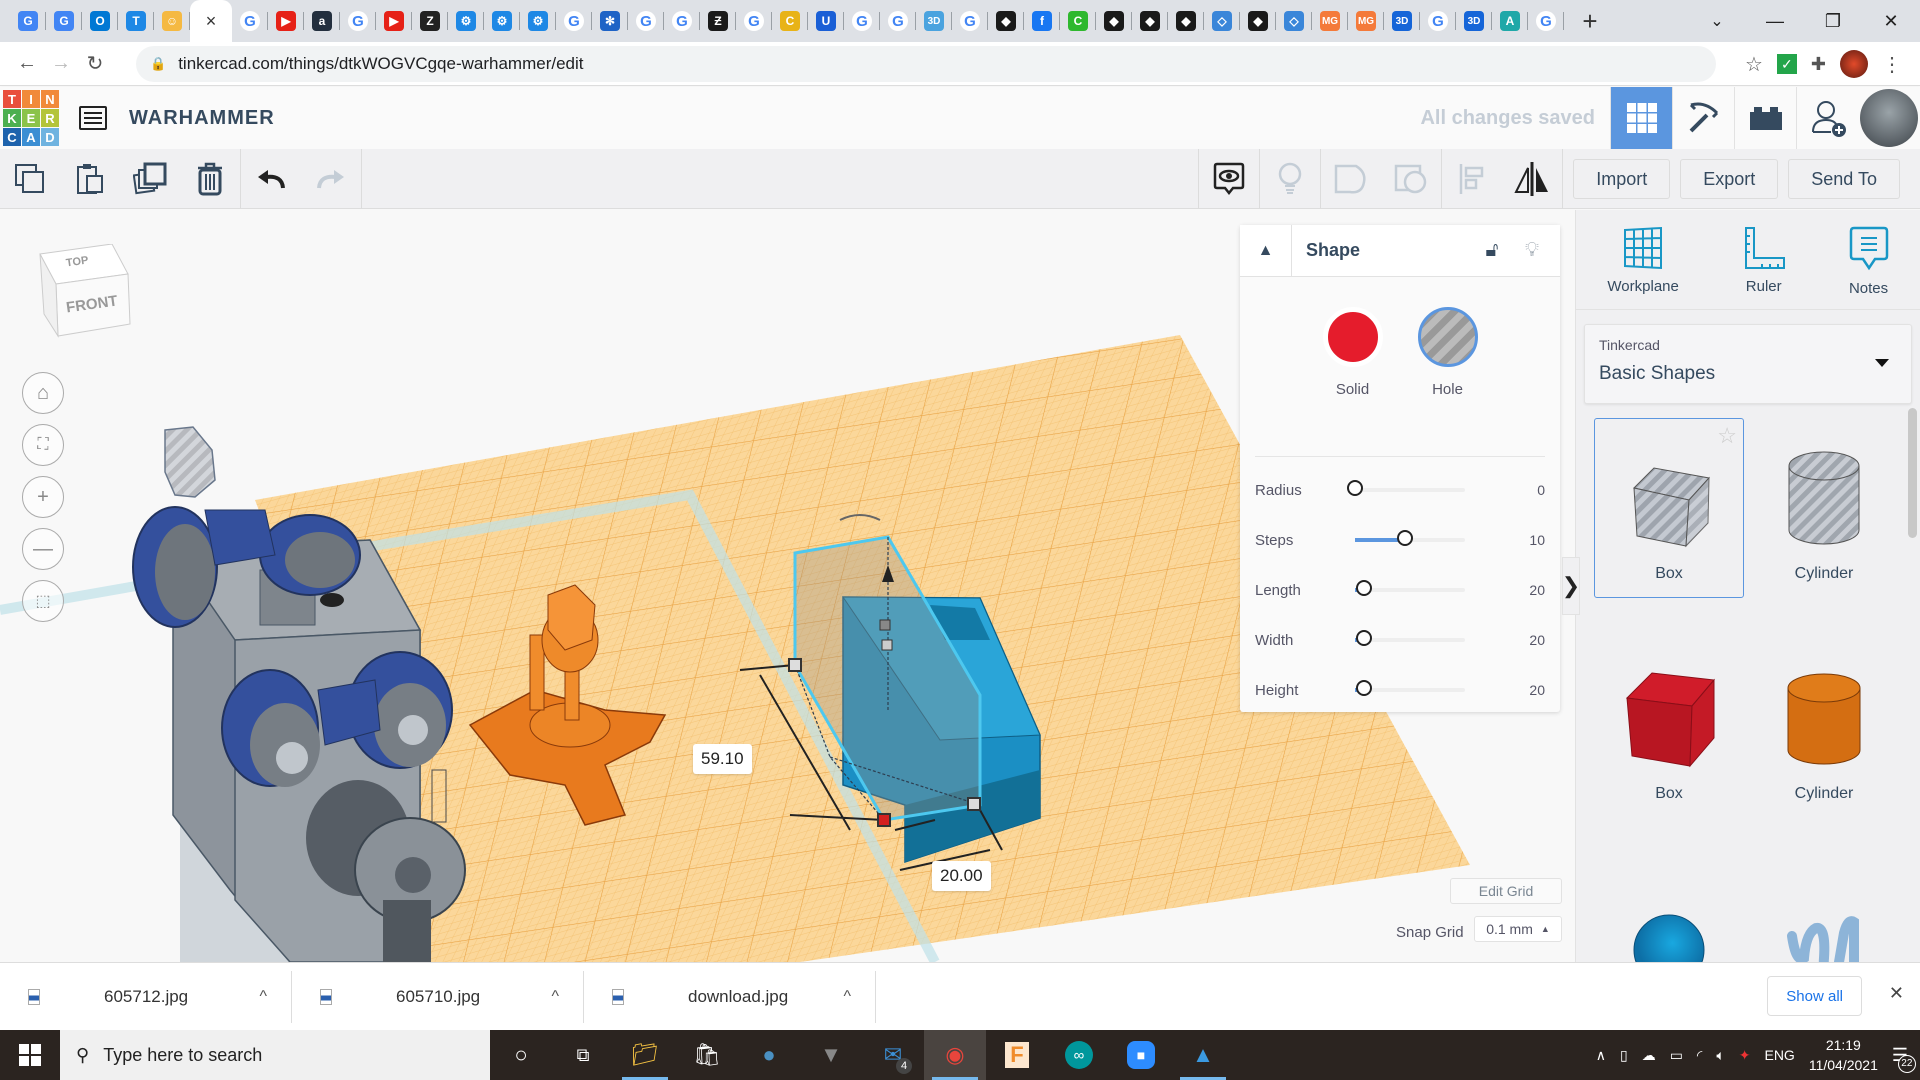  What do you see at coordinates (961, 876) in the screenshot?
I see `width-dimension-label: 20.00` at bounding box center [961, 876].